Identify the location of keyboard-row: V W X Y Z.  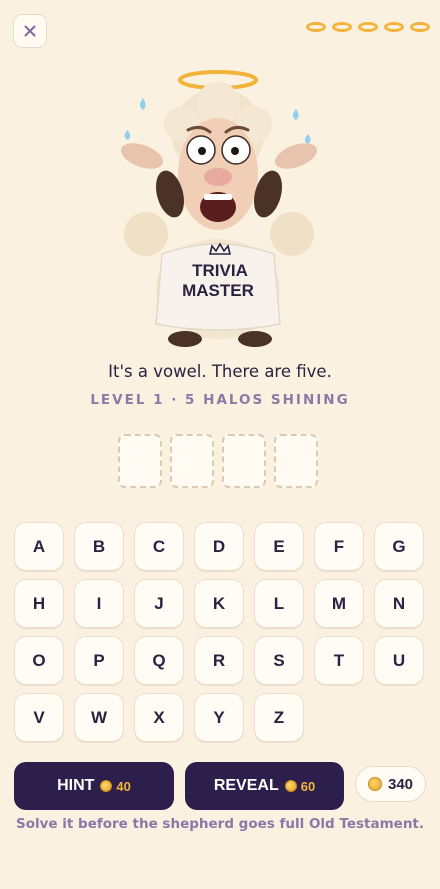
(220, 717).